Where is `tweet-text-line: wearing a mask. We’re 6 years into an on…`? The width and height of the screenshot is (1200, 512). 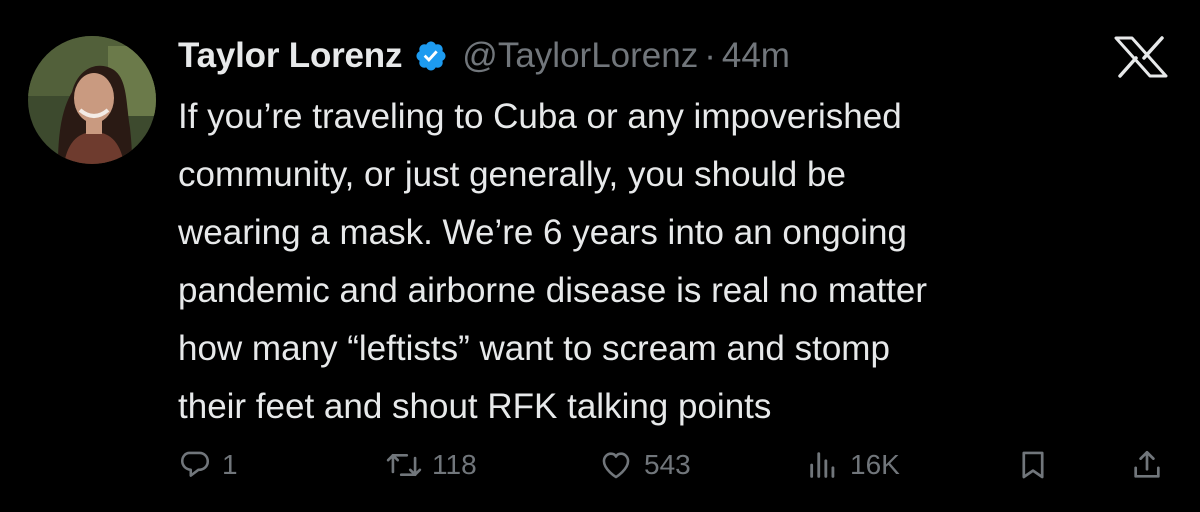
tweet-text-line: wearing a mask. We’re 6 years into an on… is located at coordinates (542, 232).